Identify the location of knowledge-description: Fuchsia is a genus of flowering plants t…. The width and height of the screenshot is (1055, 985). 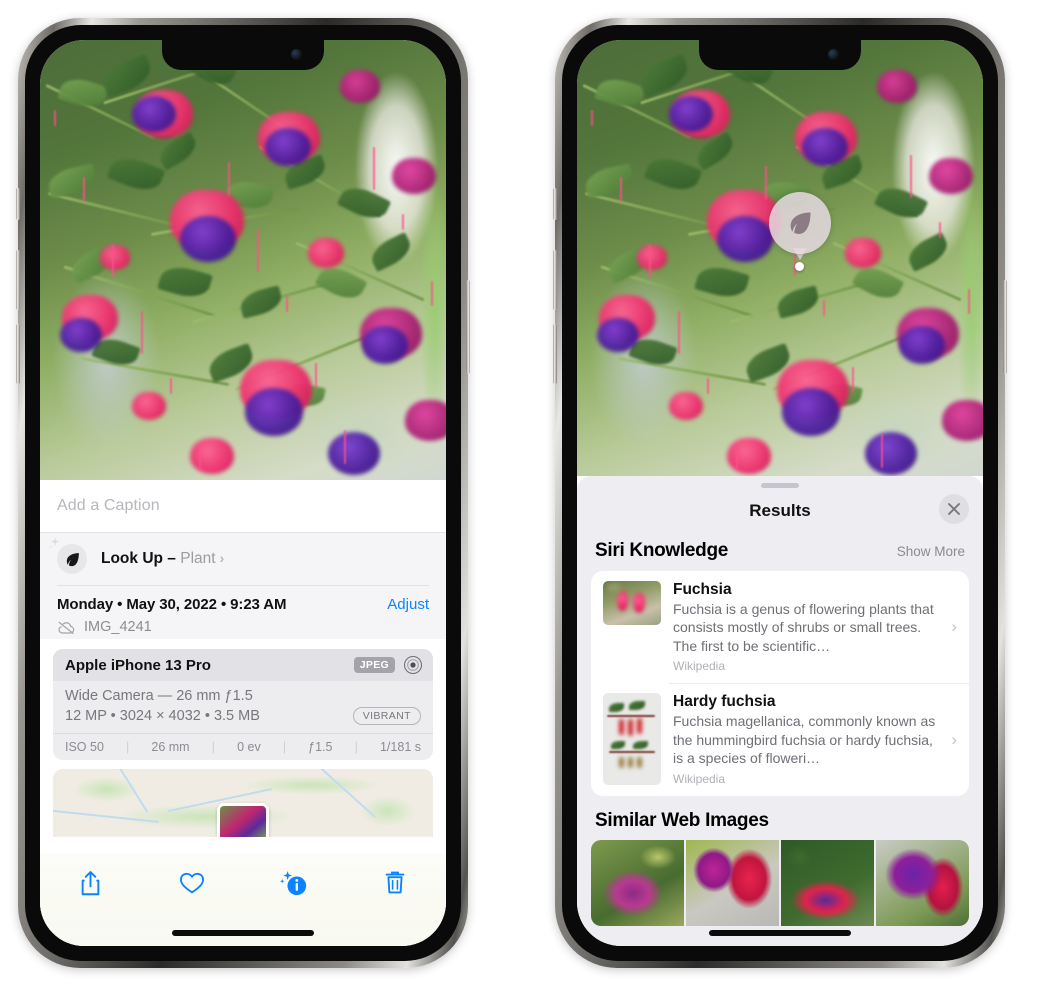
(803, 627).